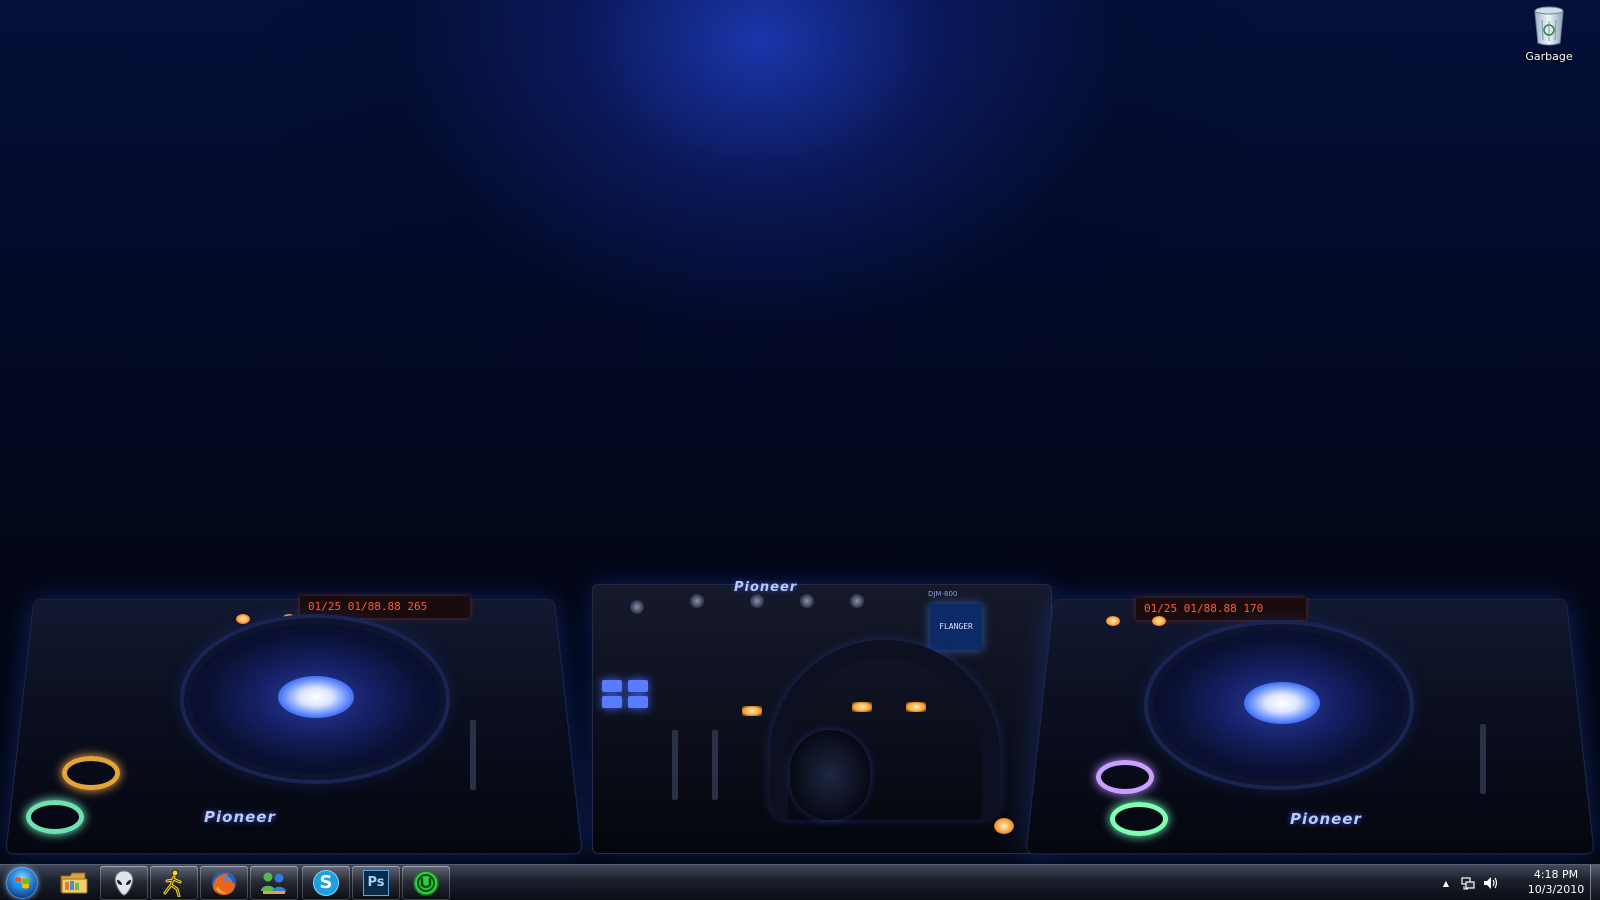 The height and width of the screenshot is (900, 1600). Describe the element at coordinates (1125, 777) in the screenshot. I see `right-cue-button` at that location.